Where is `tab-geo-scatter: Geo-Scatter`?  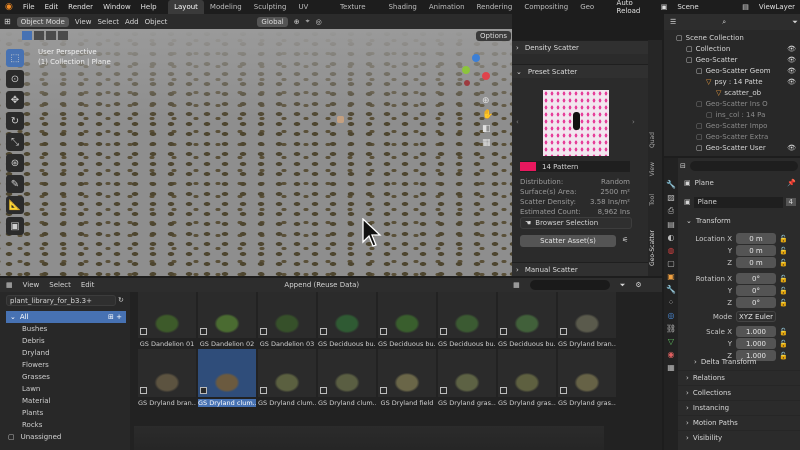 tab-geo-scatter: Geo-Scatter is located at coordinates (655, 248).